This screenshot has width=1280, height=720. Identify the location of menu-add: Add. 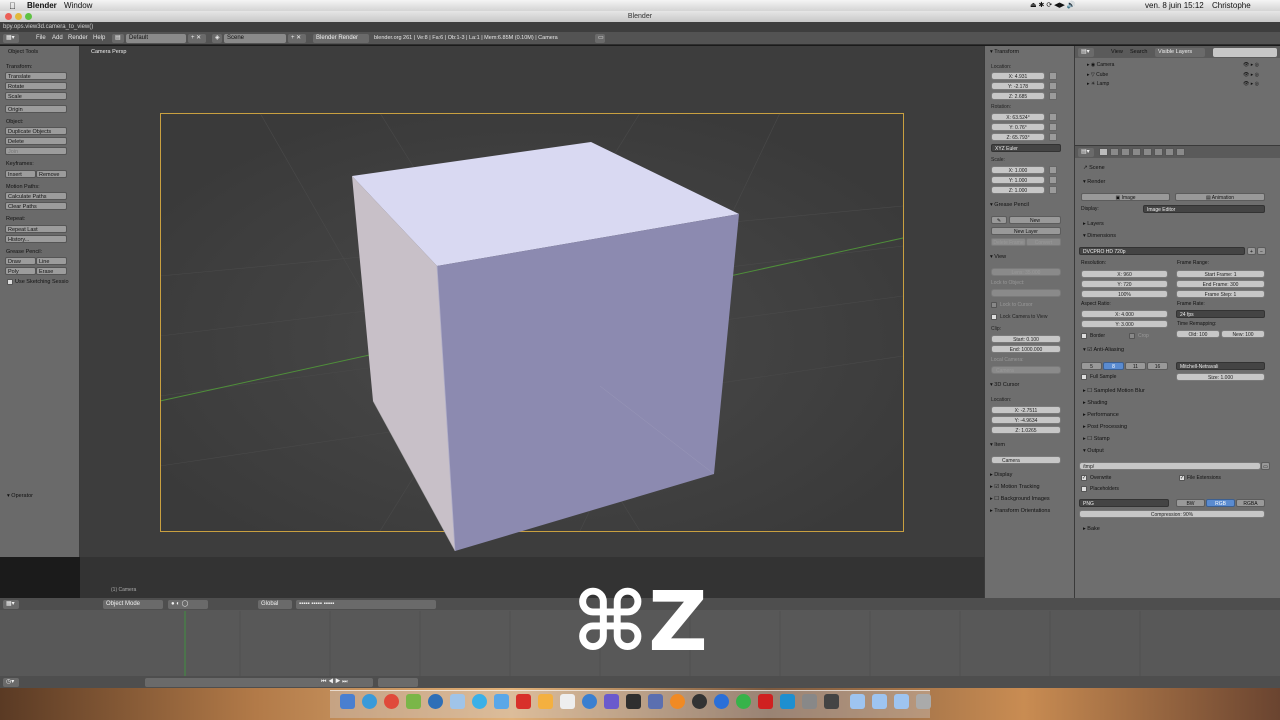
(57, 38).